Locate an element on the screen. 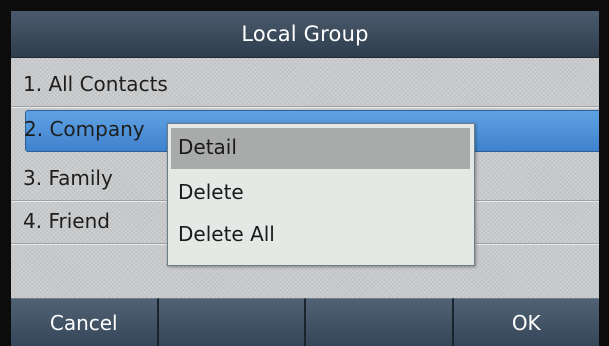 Image resolution: width=609 pixels, height=346 pixels. menu-item-label: Detail is located at coordinates (207, 147).